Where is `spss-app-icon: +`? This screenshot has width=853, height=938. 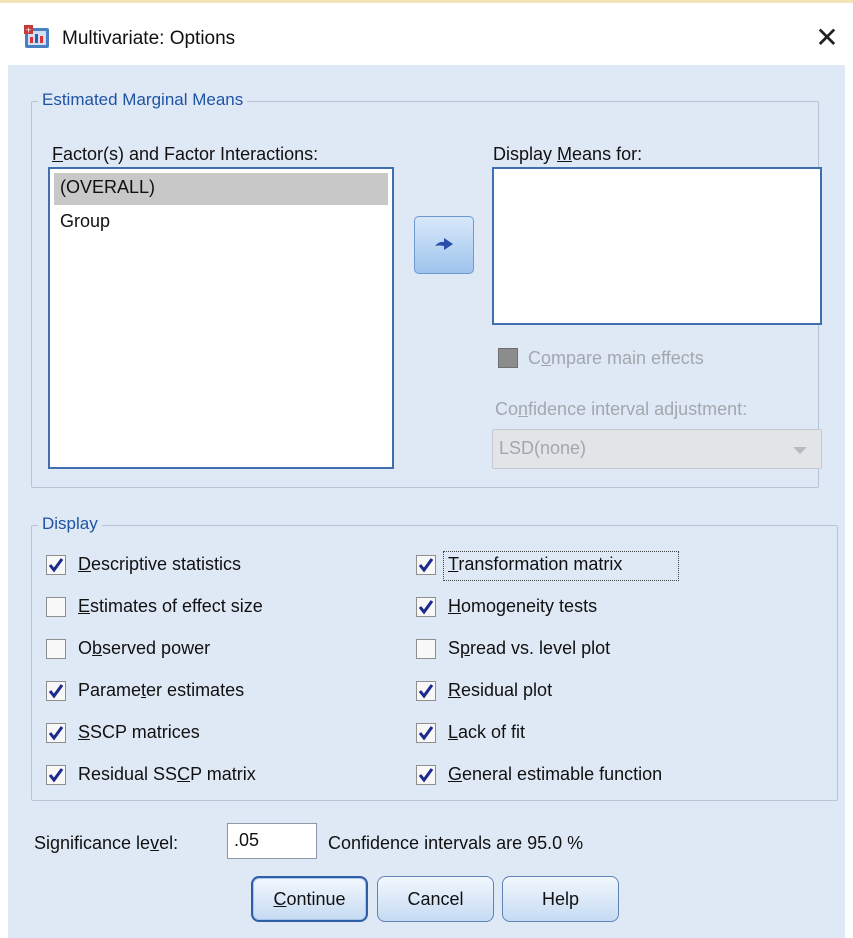
spss-app-icon: + is located at coordinates (36, 36).